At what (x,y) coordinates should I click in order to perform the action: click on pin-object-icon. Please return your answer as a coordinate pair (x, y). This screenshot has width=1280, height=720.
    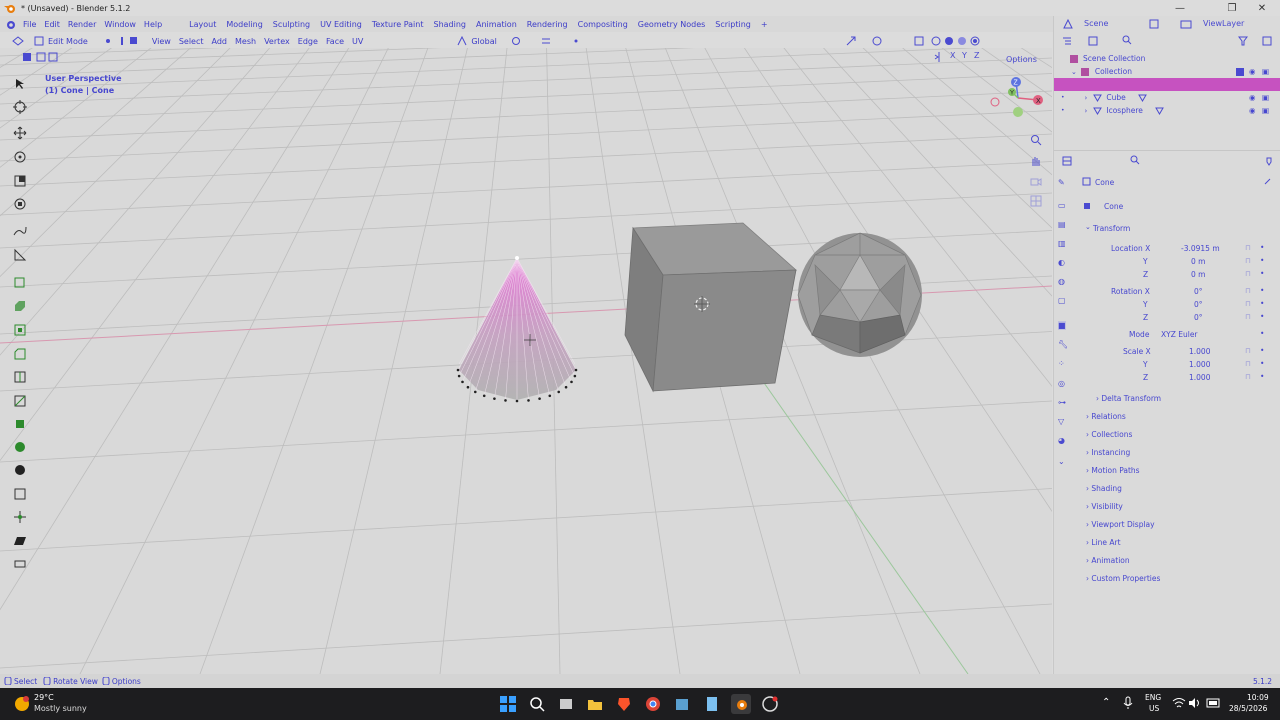
    Looking at the image, I should click on (1267, 181).